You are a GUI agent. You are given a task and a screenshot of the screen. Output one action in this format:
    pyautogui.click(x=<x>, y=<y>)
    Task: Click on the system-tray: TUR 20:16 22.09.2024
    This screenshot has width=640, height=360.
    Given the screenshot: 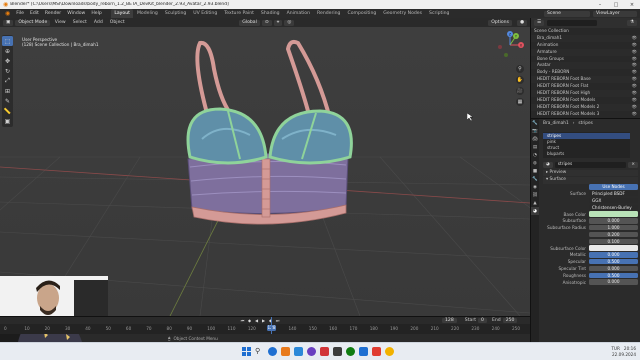 What is the action you would take?
    pyautogui.click(x=623, y=351)
    